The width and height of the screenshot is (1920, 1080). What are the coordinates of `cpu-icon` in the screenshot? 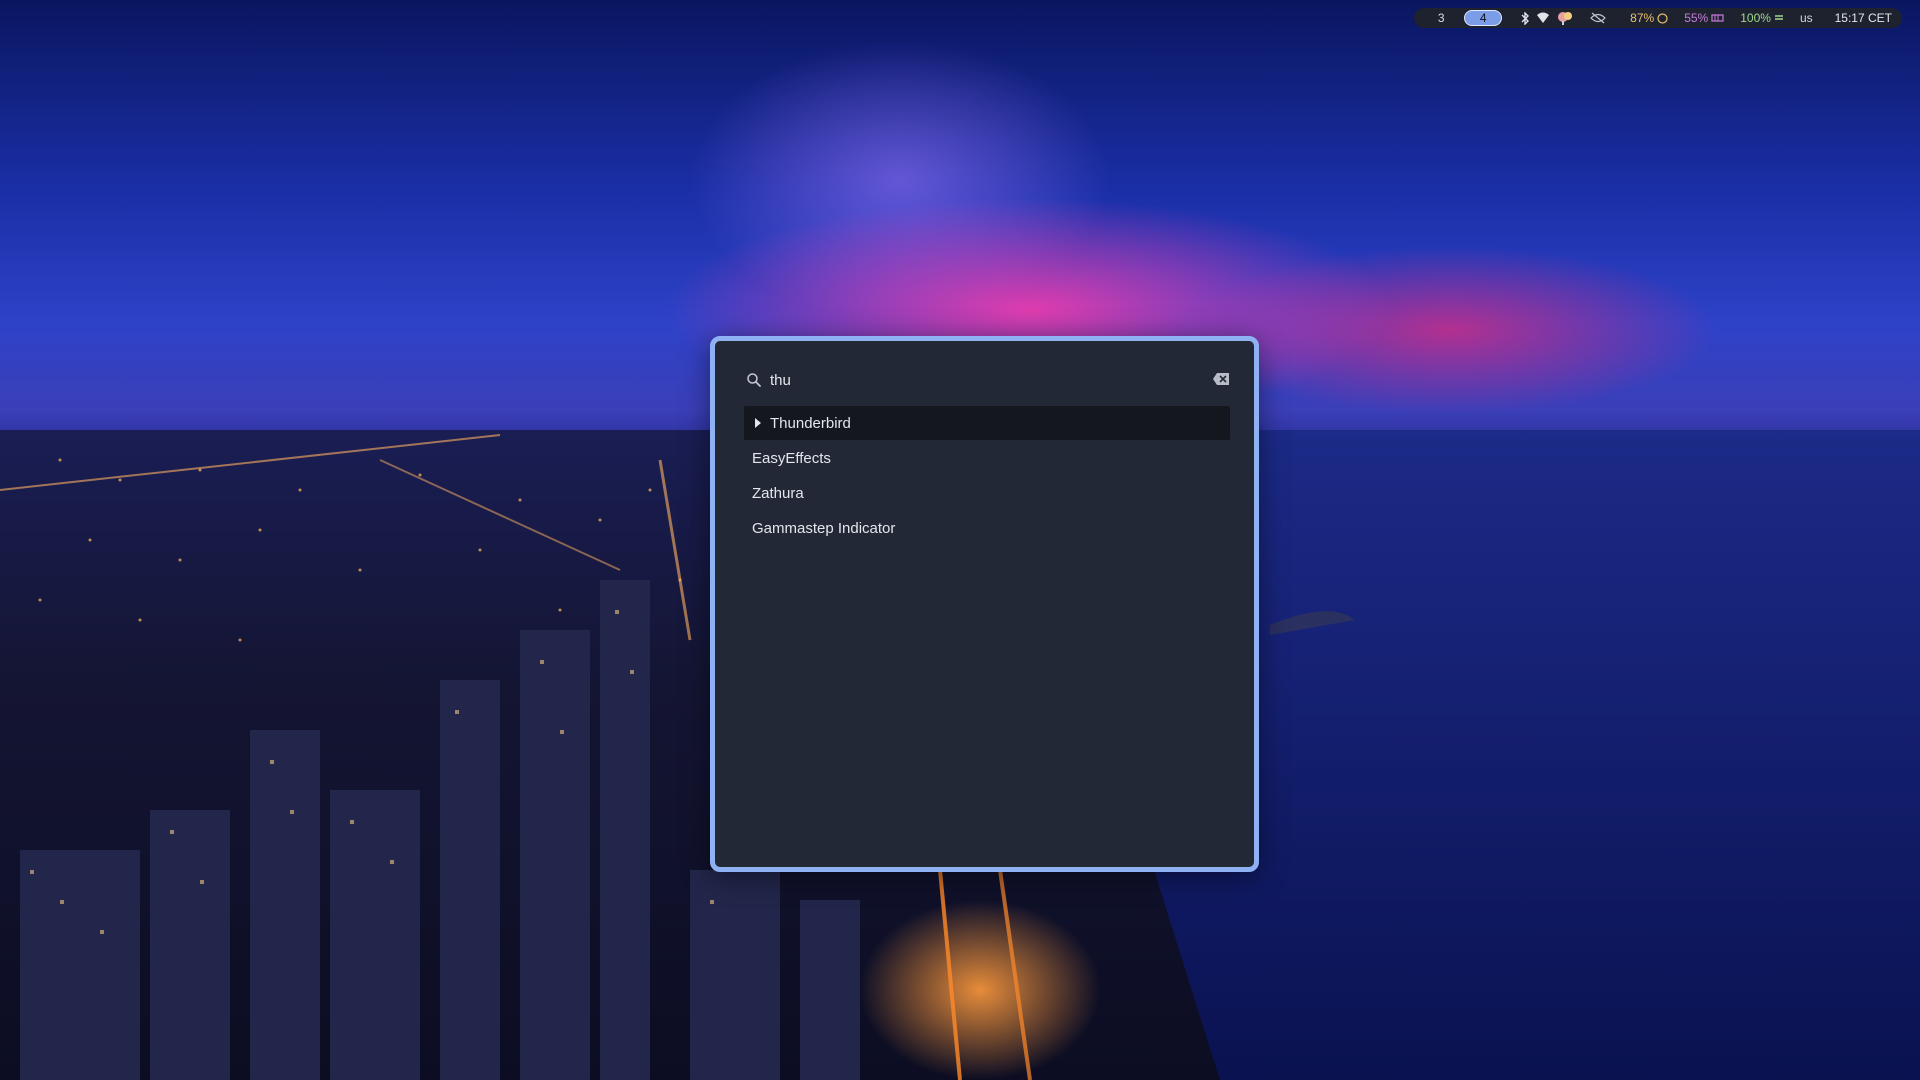 It's located at (1662, 18).